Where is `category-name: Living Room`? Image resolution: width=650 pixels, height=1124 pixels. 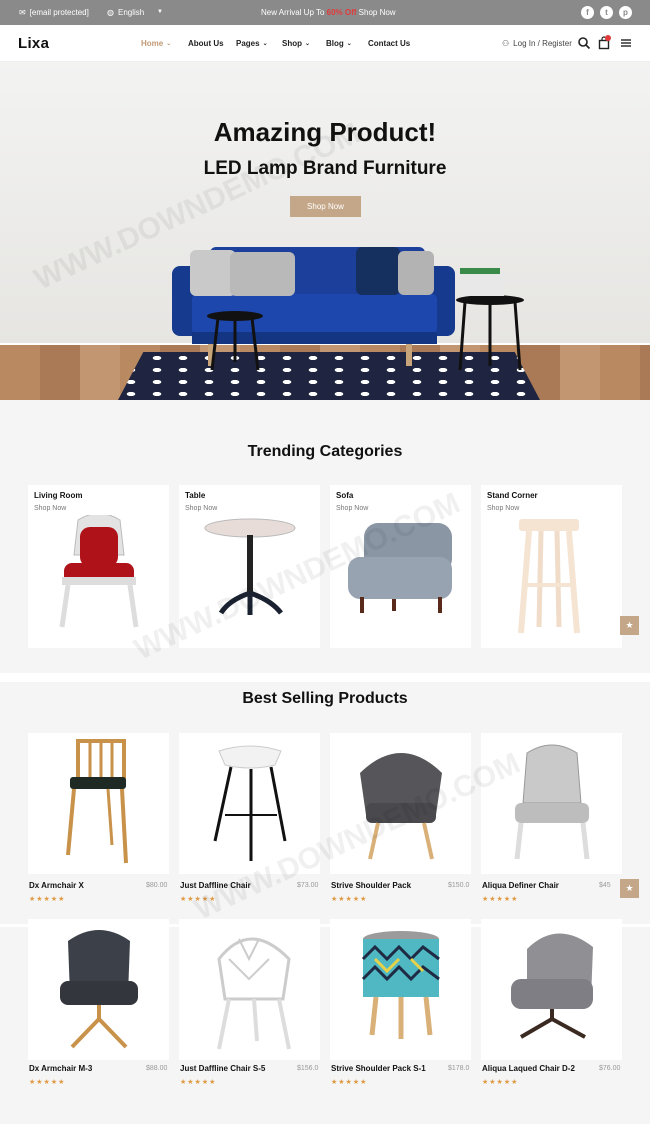
category-name: Living Room is located at coordinates (58, 495).